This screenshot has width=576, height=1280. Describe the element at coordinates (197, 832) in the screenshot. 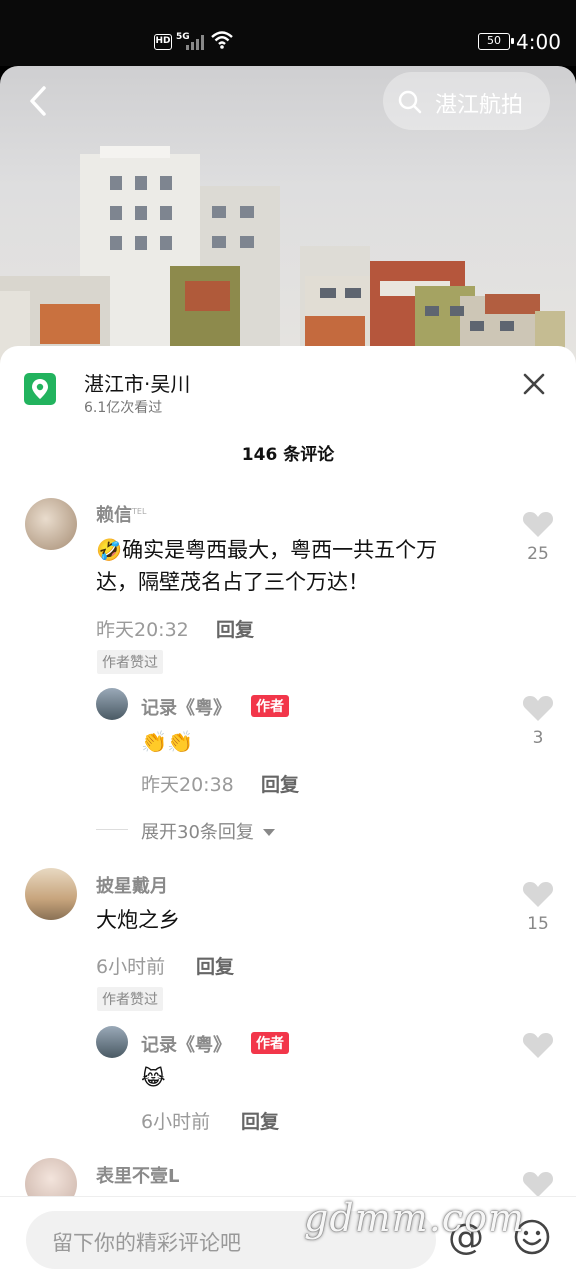

I see `expand-replies-label: 展开30条回复` at that location.